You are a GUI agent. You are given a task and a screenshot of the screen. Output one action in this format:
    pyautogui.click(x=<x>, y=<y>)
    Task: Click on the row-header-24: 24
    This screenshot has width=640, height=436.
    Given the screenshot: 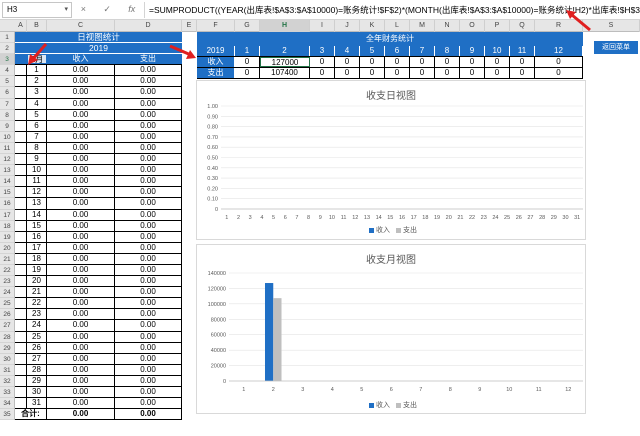 What is the action you would take?
    pyautogui.click(x=7, y=293)
    